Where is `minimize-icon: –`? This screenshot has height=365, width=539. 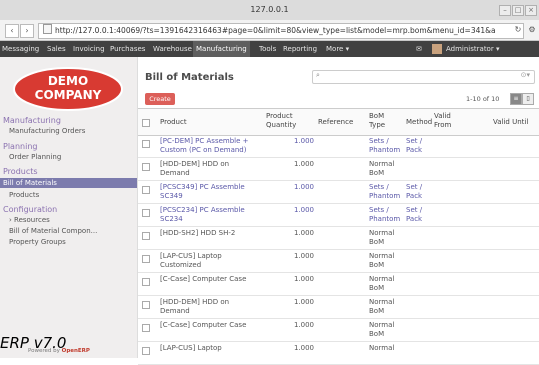 minimize-icon: – is located at coordinates (505, 10).